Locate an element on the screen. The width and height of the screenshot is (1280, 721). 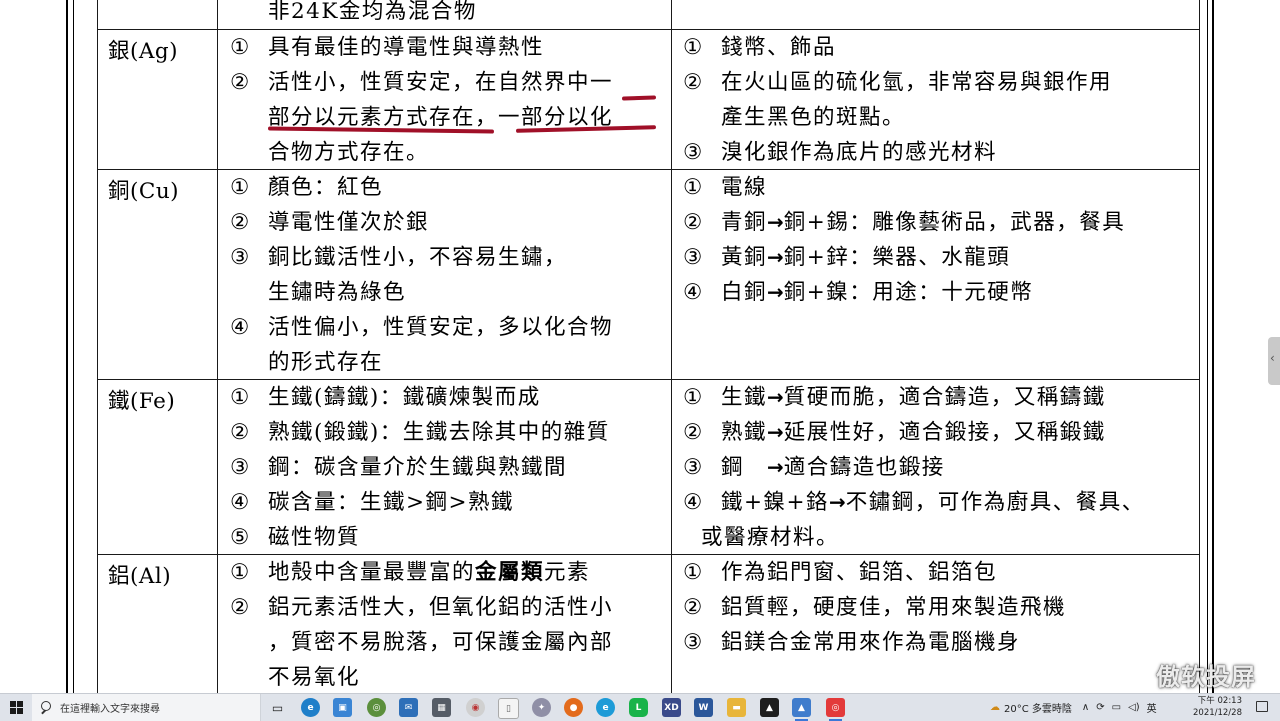
line-text: 熟鐵(鍛鐵)：生鐵去除其中的雜質 is located at coordinates (439, 432).